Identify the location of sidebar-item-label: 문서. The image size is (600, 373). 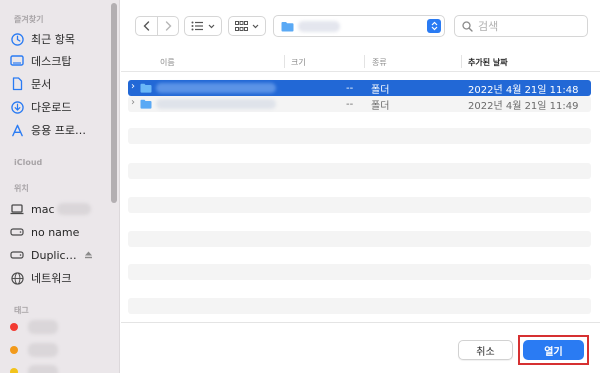
(41, 84).